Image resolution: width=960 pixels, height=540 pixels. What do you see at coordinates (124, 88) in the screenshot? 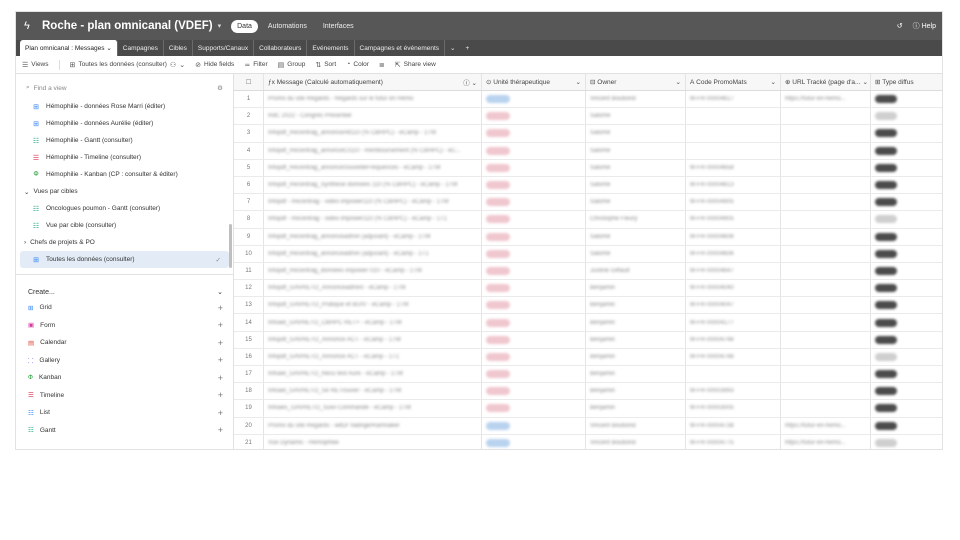
I see `find-view-search: ⌕ Find a view ⚙` at bounding box center [124, 88].